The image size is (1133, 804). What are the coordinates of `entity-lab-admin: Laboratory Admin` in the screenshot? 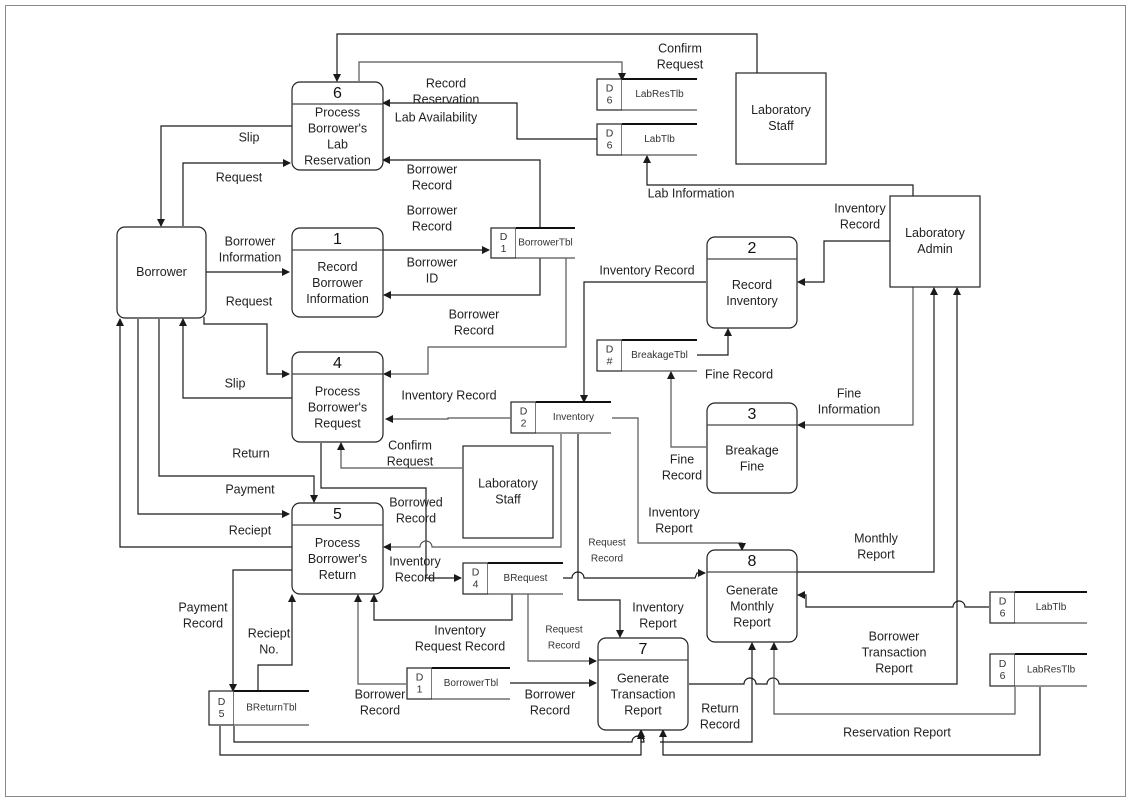 It's located at (935, 241).